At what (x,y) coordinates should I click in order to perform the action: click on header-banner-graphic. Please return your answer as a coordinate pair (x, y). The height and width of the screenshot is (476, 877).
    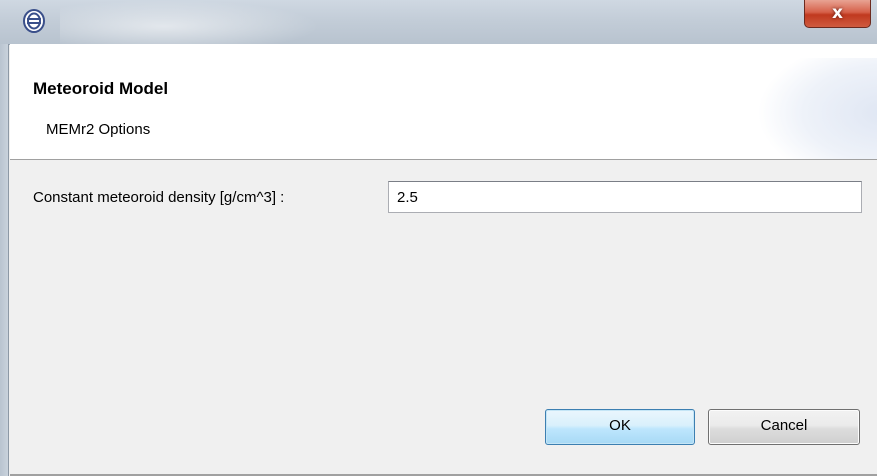
    Looking at the image, I should click on (817, 108).